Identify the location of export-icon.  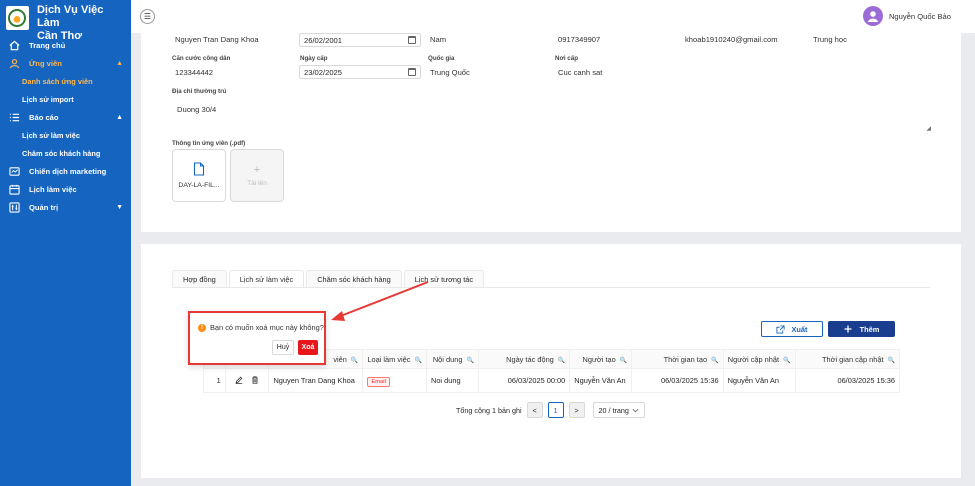
(781, 329).